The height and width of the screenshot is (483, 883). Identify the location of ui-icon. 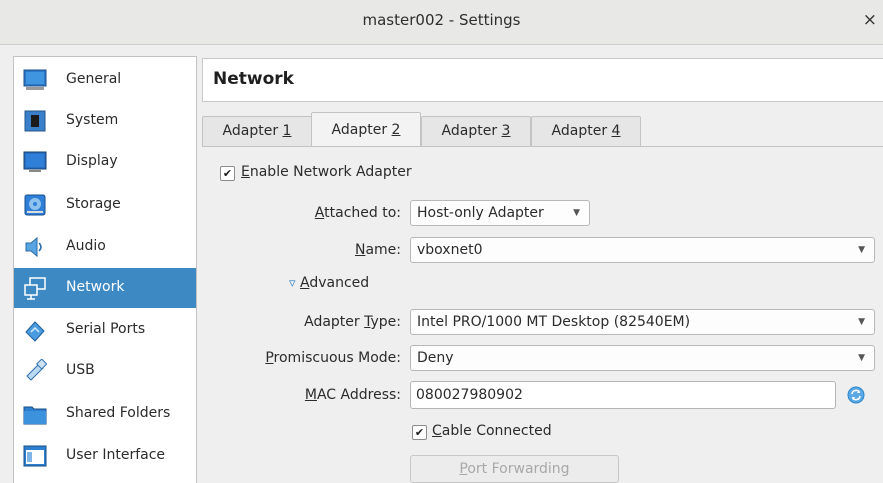
(35, 456).